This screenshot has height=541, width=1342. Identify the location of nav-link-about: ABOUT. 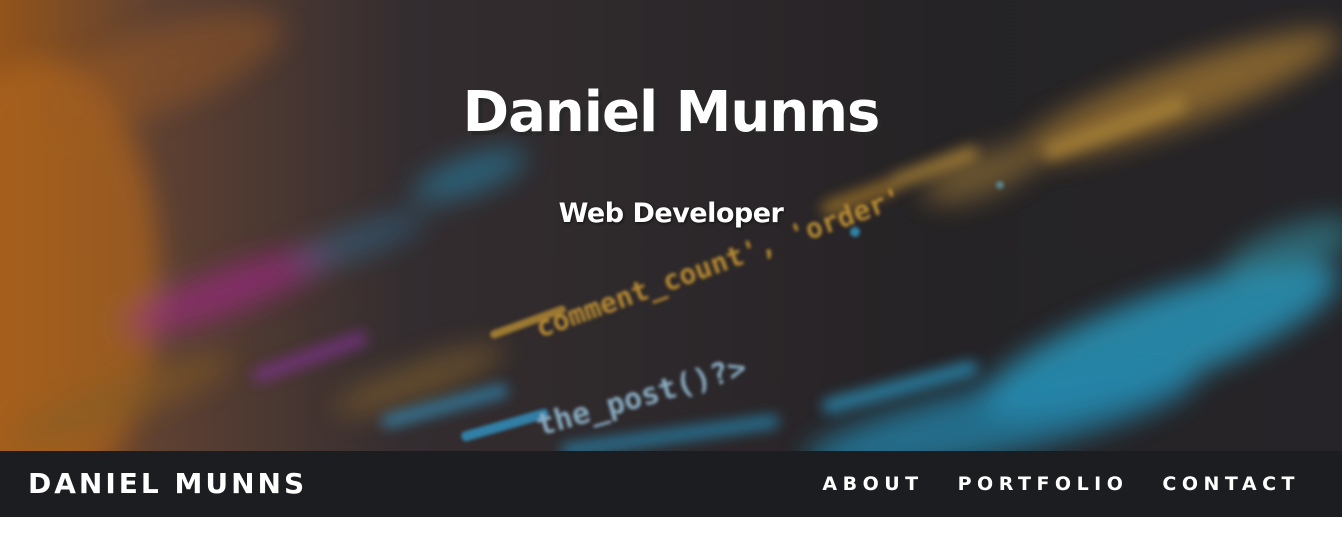
(872, 484).